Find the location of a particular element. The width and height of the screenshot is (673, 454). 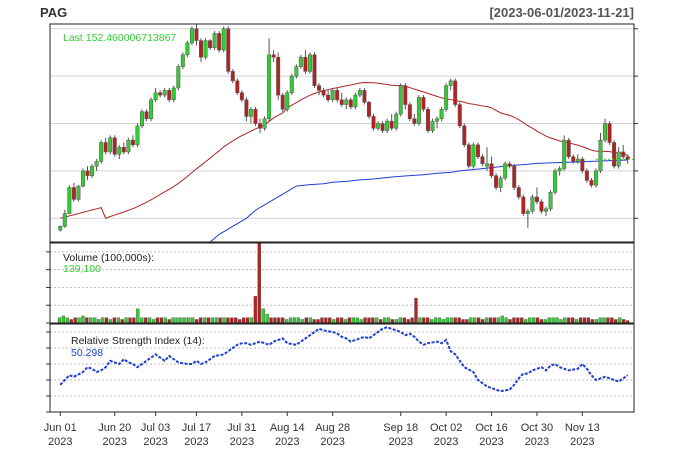

x-tick-label: Nov 13 2023 is located at coordinates (582, 435).